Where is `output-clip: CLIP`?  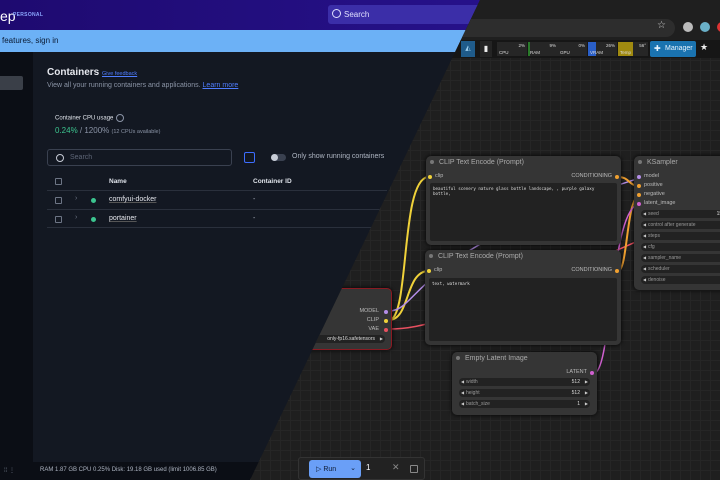 output-clip: CLIP is located at coordinates (372, 320).